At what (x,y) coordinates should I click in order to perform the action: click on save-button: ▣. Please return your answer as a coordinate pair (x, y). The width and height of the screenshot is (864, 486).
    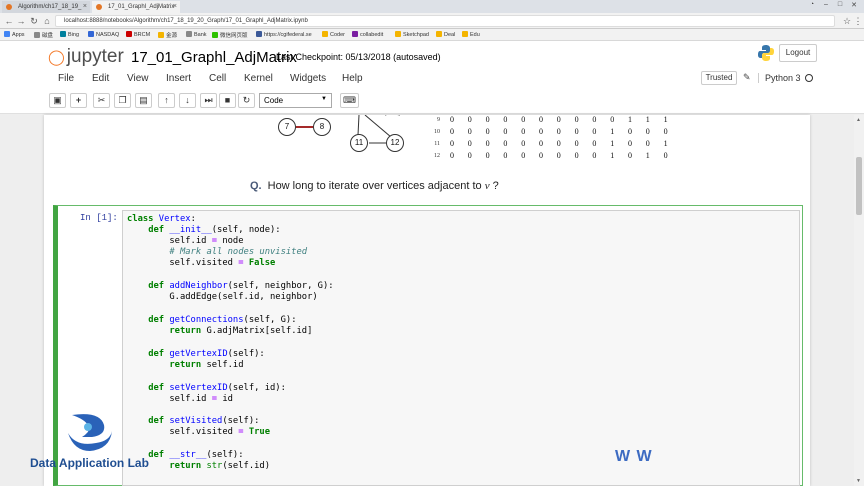
    Looking at the image, I should click on (57, 100).